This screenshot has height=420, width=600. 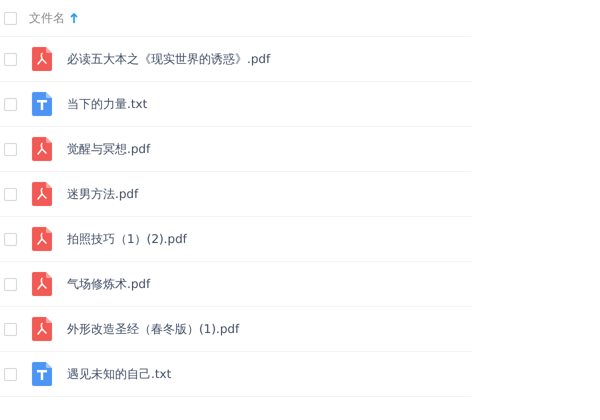 I want to click on file-name: 外形改造圣经（春冬版）(1).pdf, so click(x=153, y=329).